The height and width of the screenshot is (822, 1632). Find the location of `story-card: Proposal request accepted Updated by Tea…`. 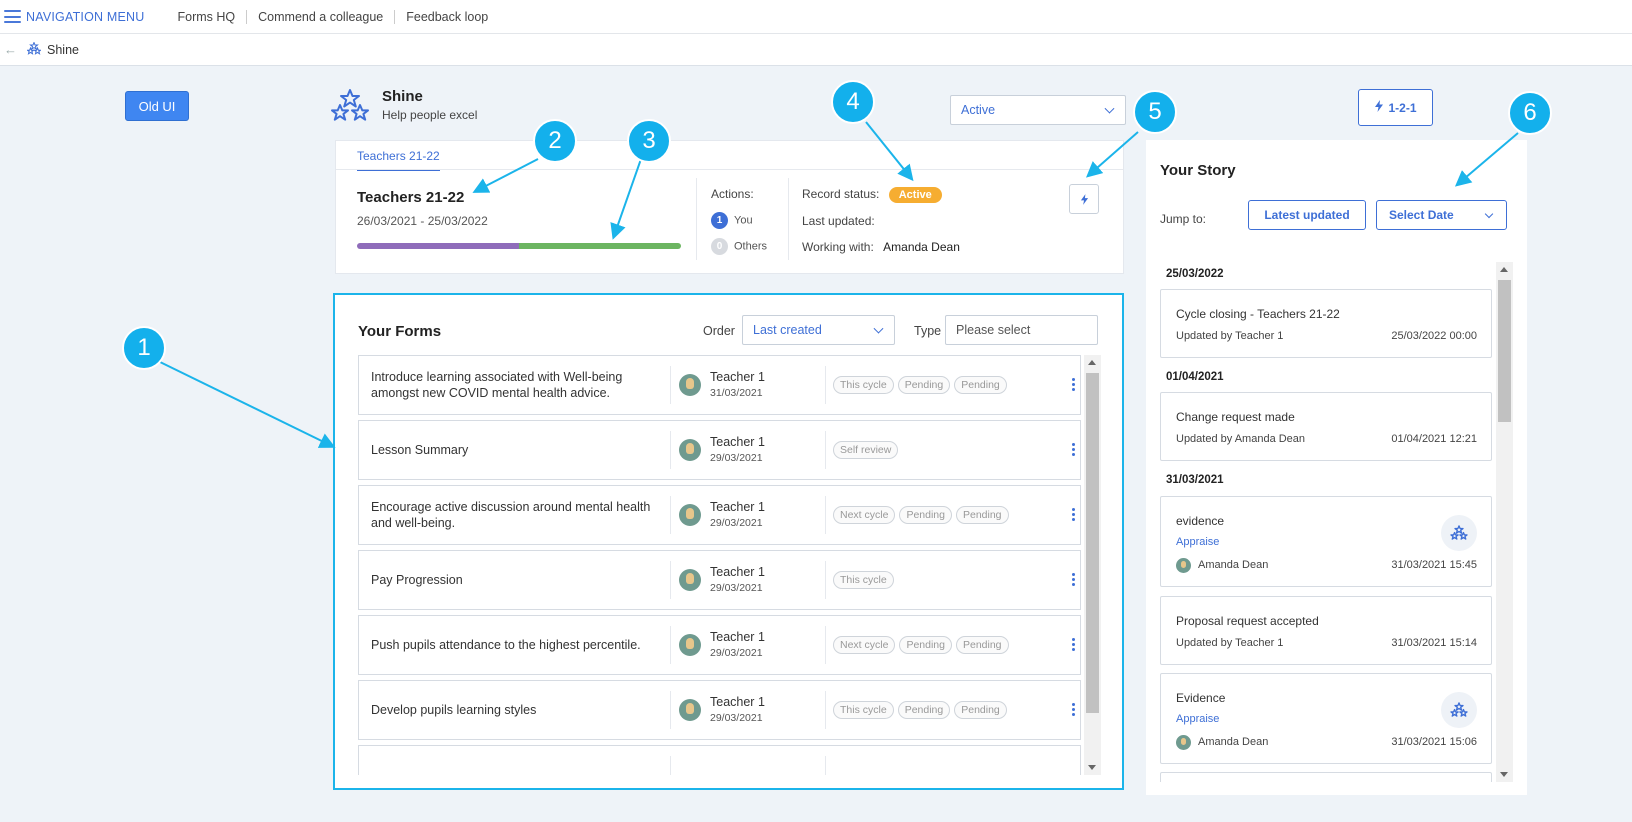

story-card: Proposal request accepted Updated by Tea… is located at coordinates (1326, 630).